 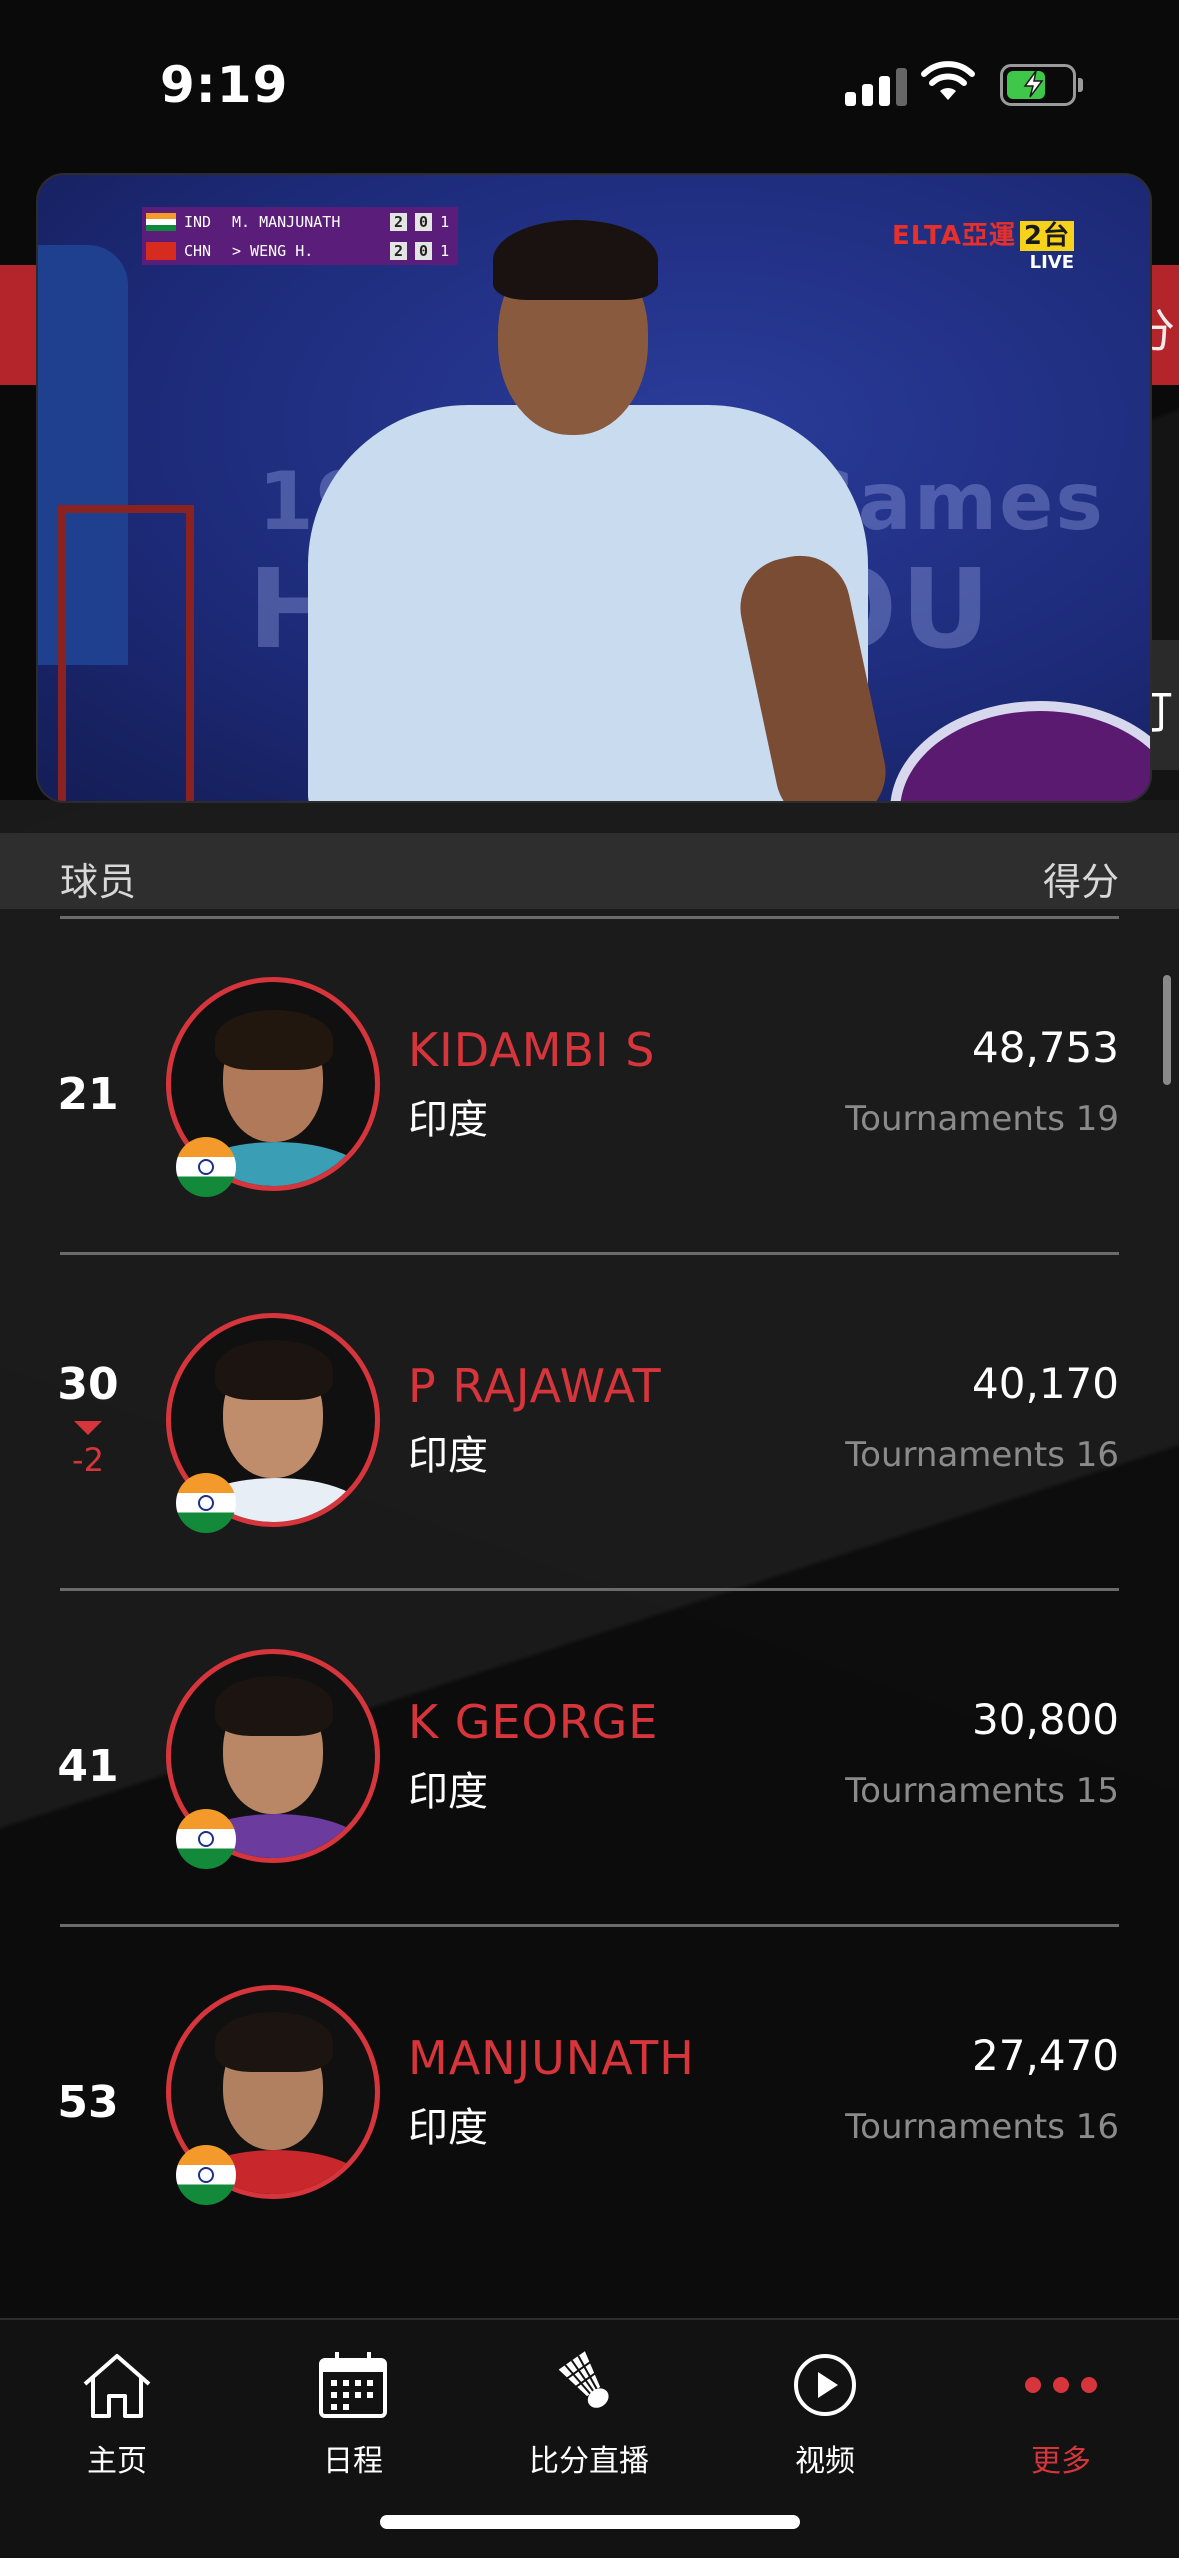 I want to click on tab-label: 日程, so click(x=353, y=2461).